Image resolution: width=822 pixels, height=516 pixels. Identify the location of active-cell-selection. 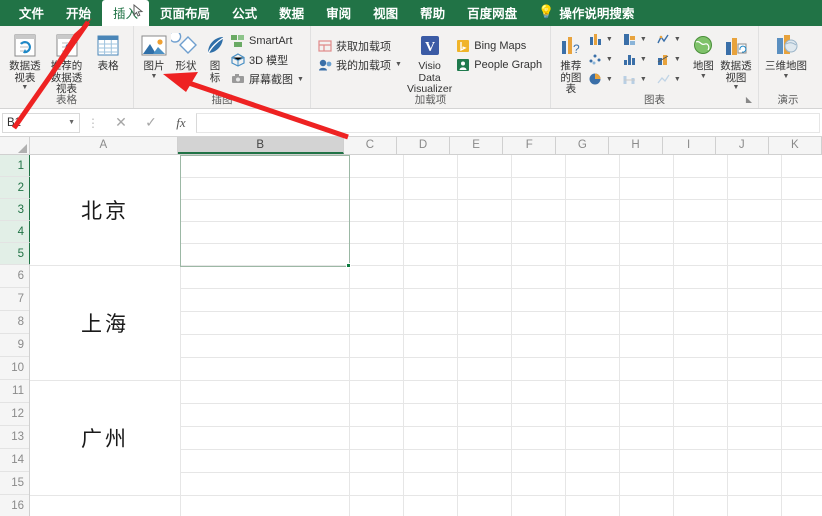
(265, 211).